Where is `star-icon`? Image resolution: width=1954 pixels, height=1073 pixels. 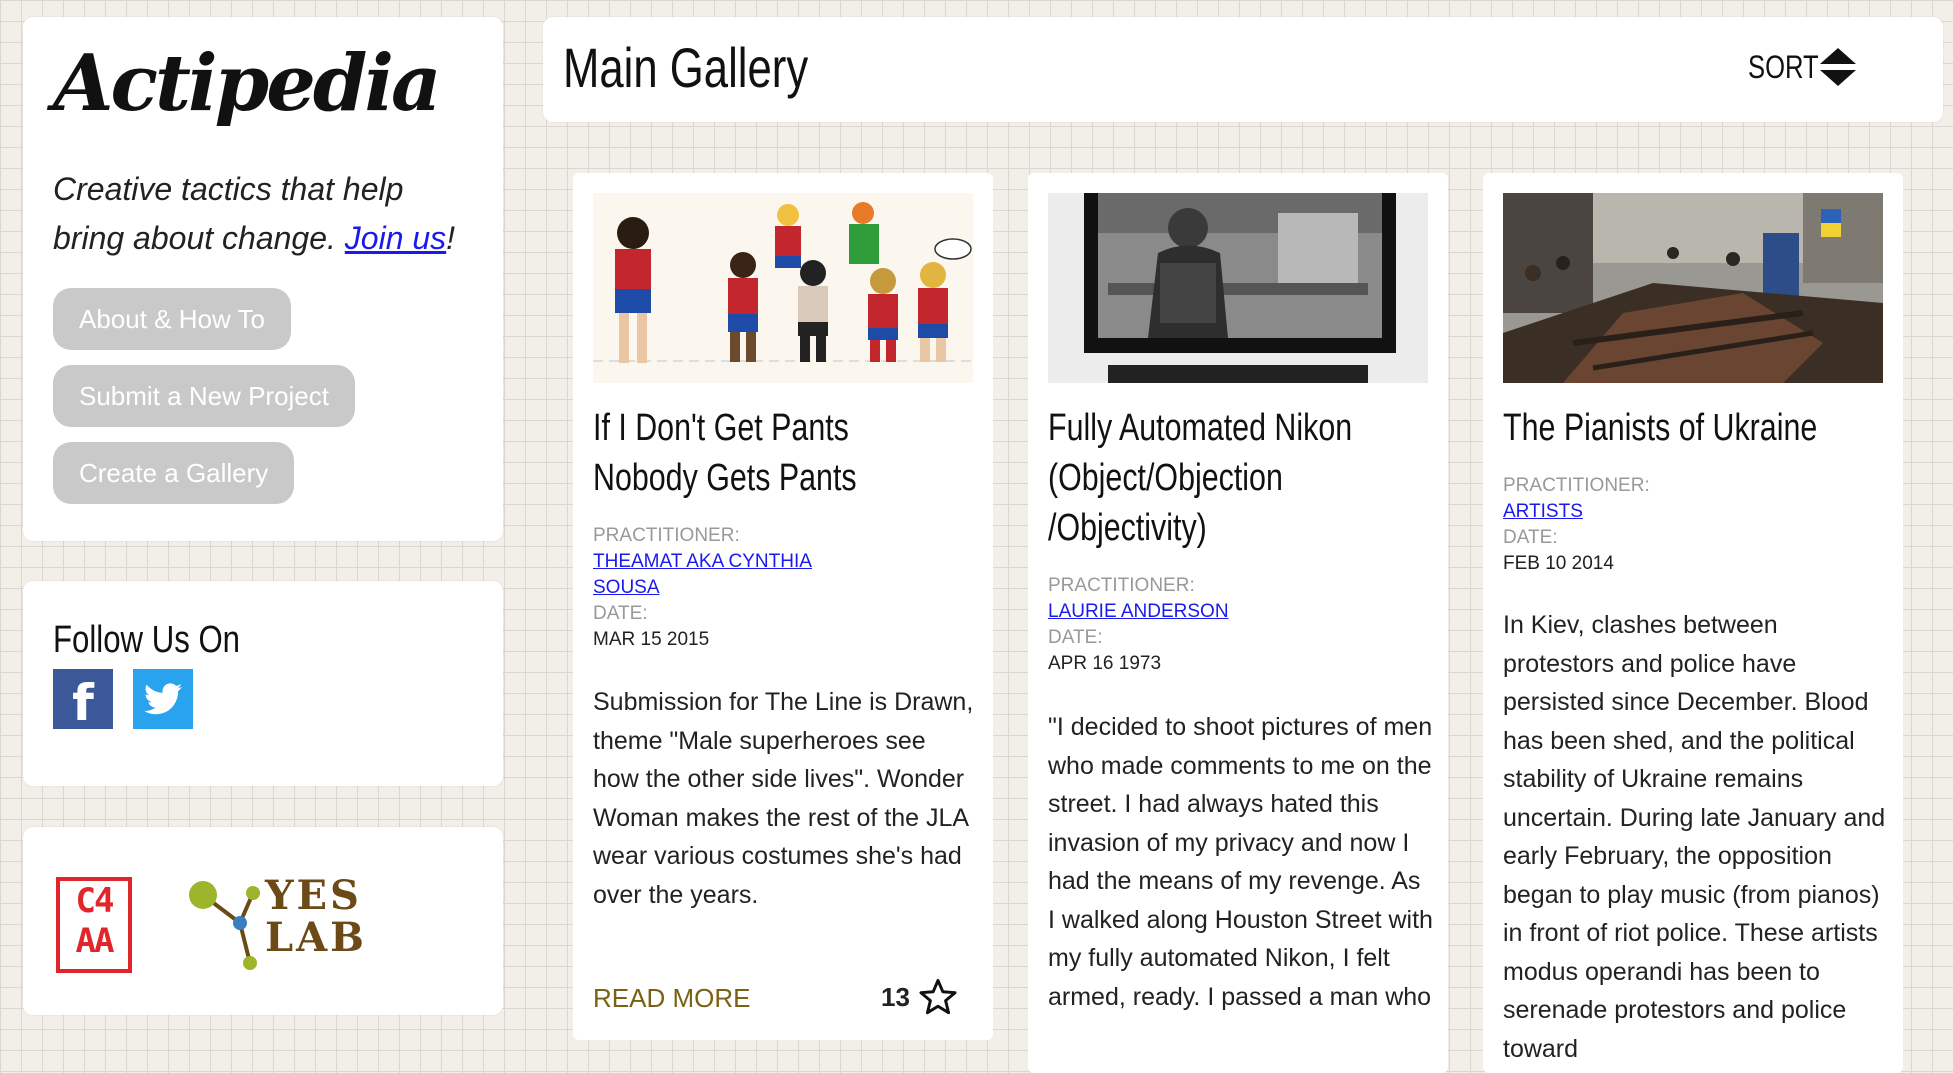
star-icon is located at coordinates (938, 996).